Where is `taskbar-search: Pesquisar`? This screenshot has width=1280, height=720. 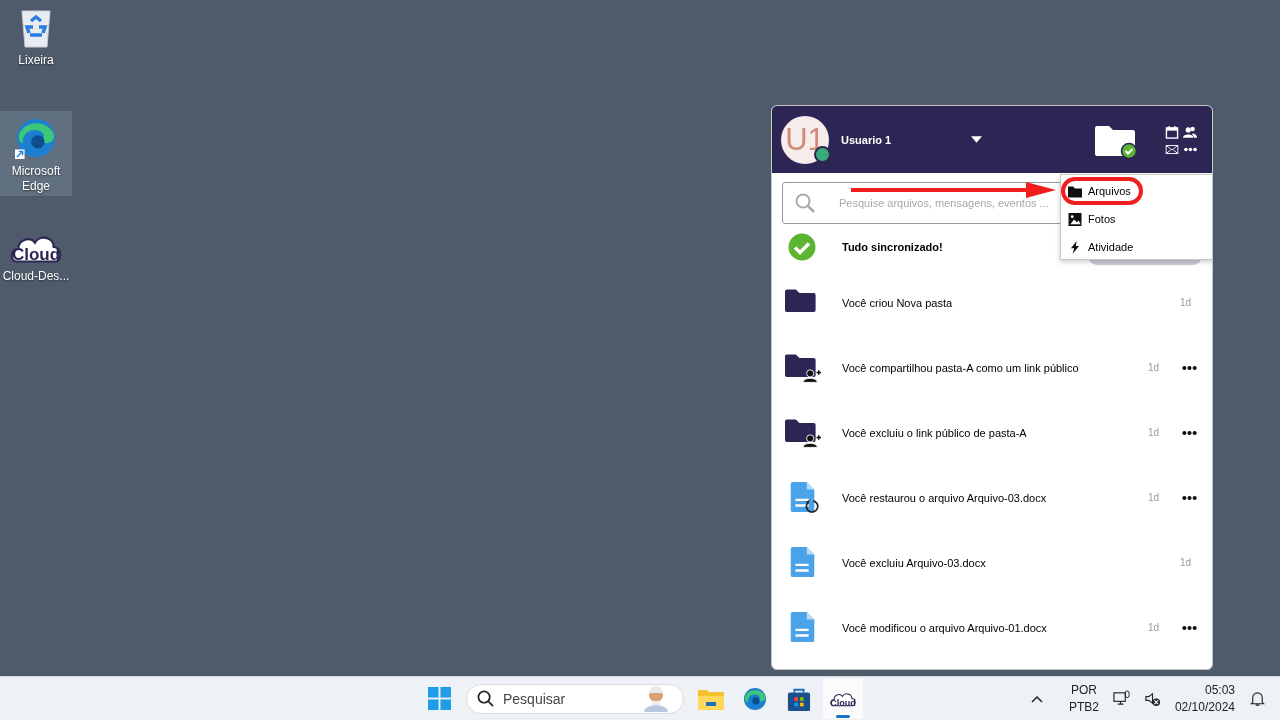
taskbar-search: Pesquisar is located at coordinates (575, 698).